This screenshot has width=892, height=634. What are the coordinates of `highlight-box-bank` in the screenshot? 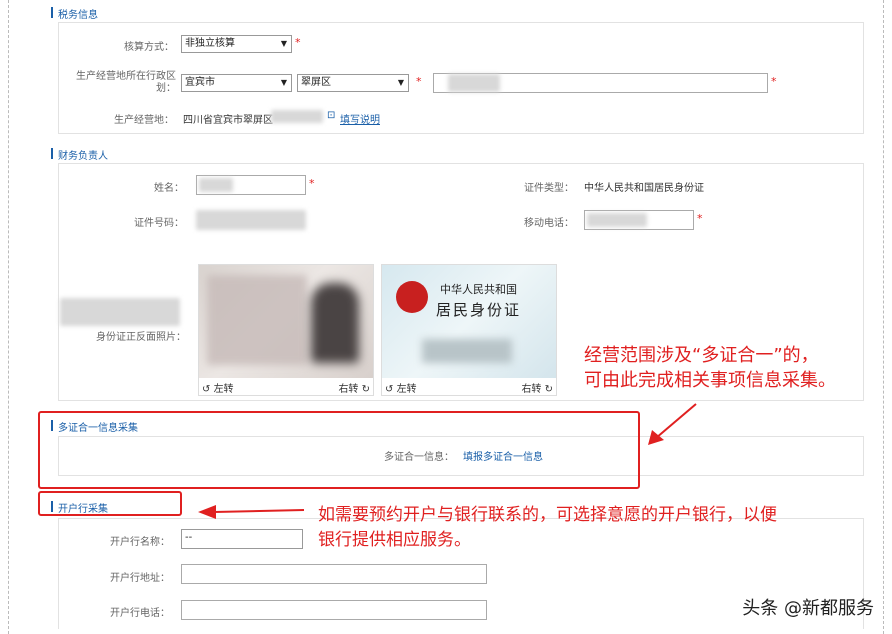 It's located at (110, 503).